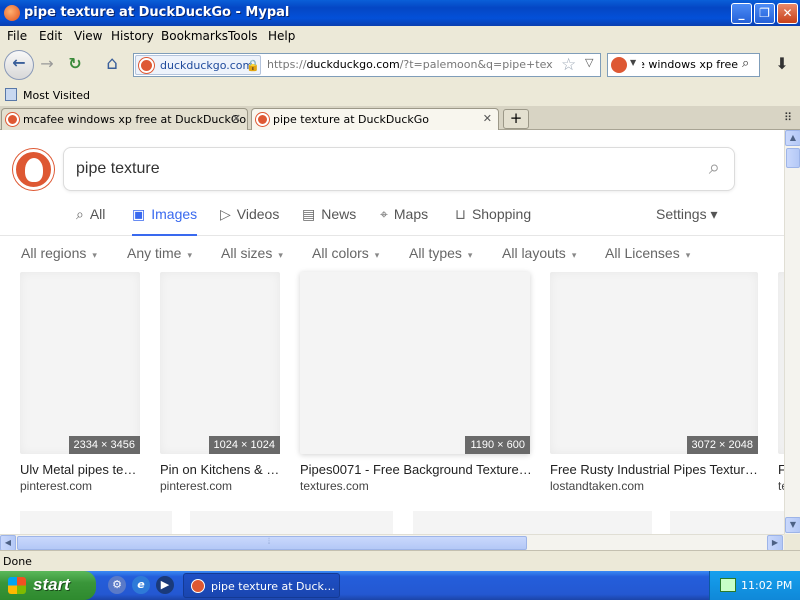 The image size is (800, 600). Describe the element at coordinates (243, 36) in the screenshot. I see `menu-tools: Tools` at that location.